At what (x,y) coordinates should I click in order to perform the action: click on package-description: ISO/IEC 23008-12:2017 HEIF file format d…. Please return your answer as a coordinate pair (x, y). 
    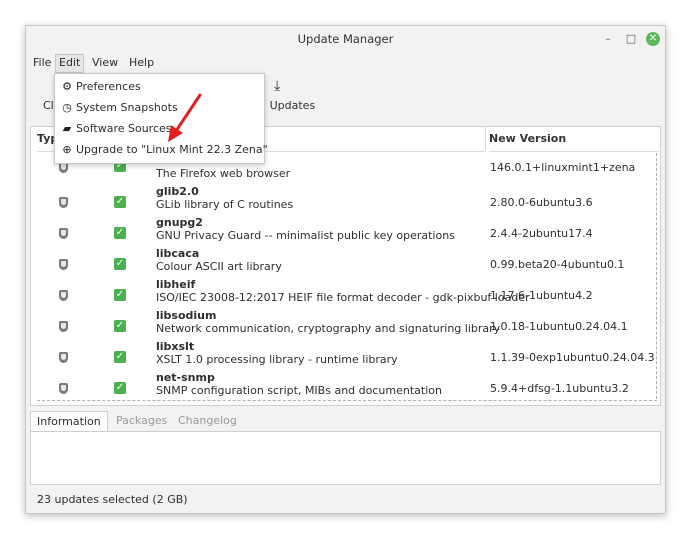
    Looking at the image, I should click on (343, 297).